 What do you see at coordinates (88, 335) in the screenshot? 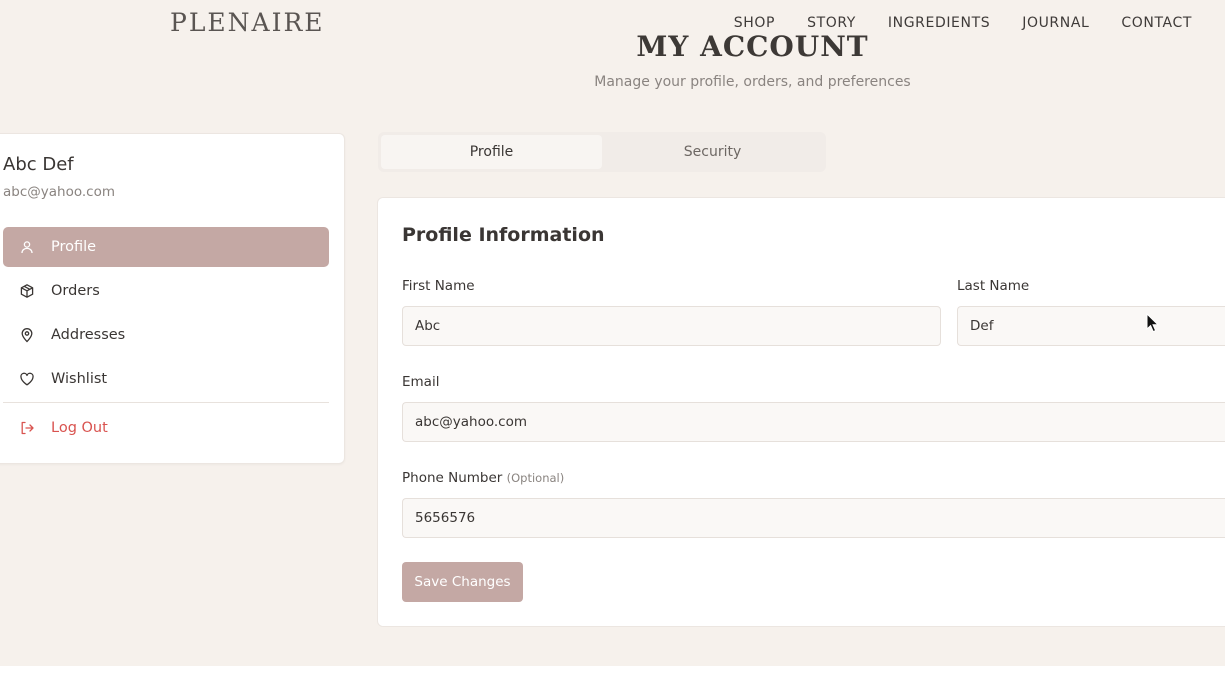
I see `sidebar-item-label: Addresses` at bounding box center [88, 335].